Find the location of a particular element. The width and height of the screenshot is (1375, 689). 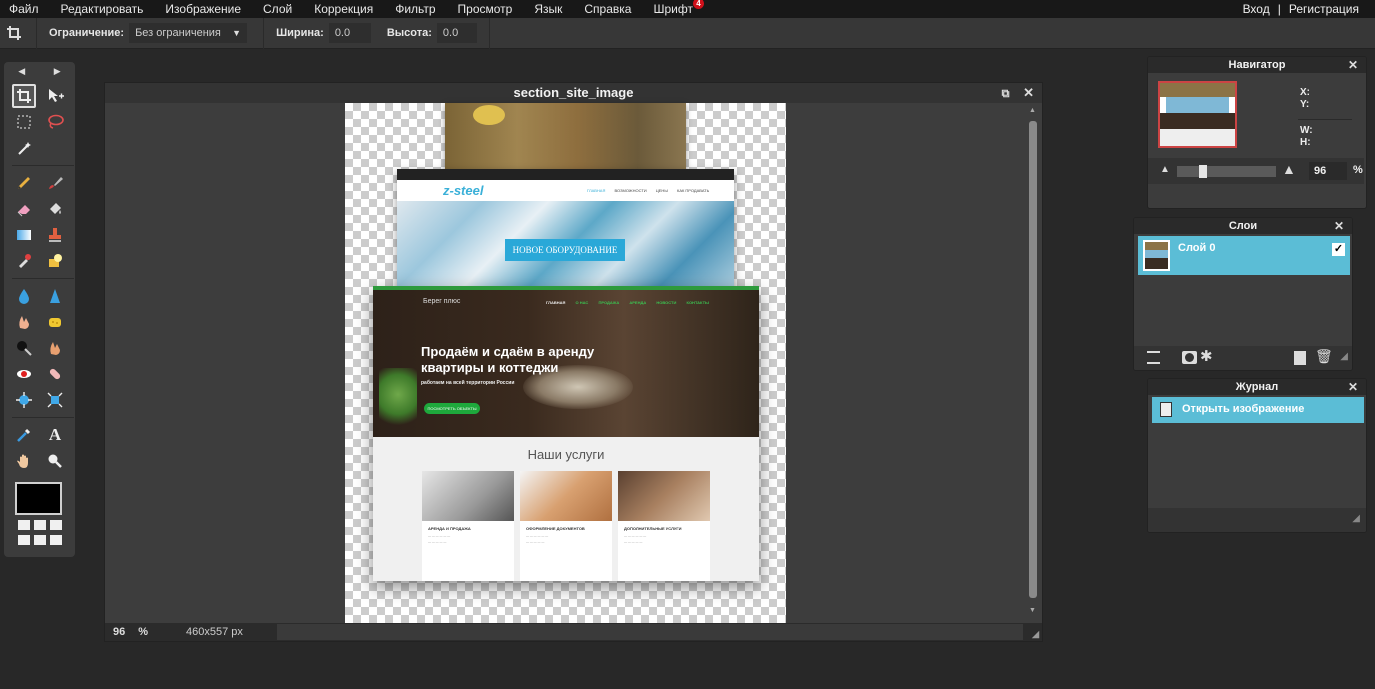

menu-layer: Слой is located at coordinates (277, 9).